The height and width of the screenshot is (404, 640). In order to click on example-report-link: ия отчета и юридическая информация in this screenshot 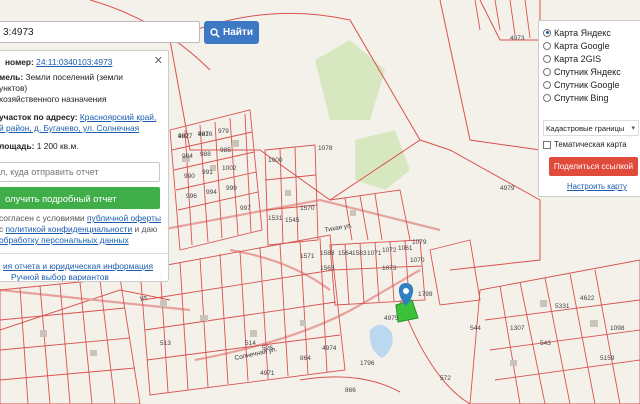, I will do `click(78, 266)`.